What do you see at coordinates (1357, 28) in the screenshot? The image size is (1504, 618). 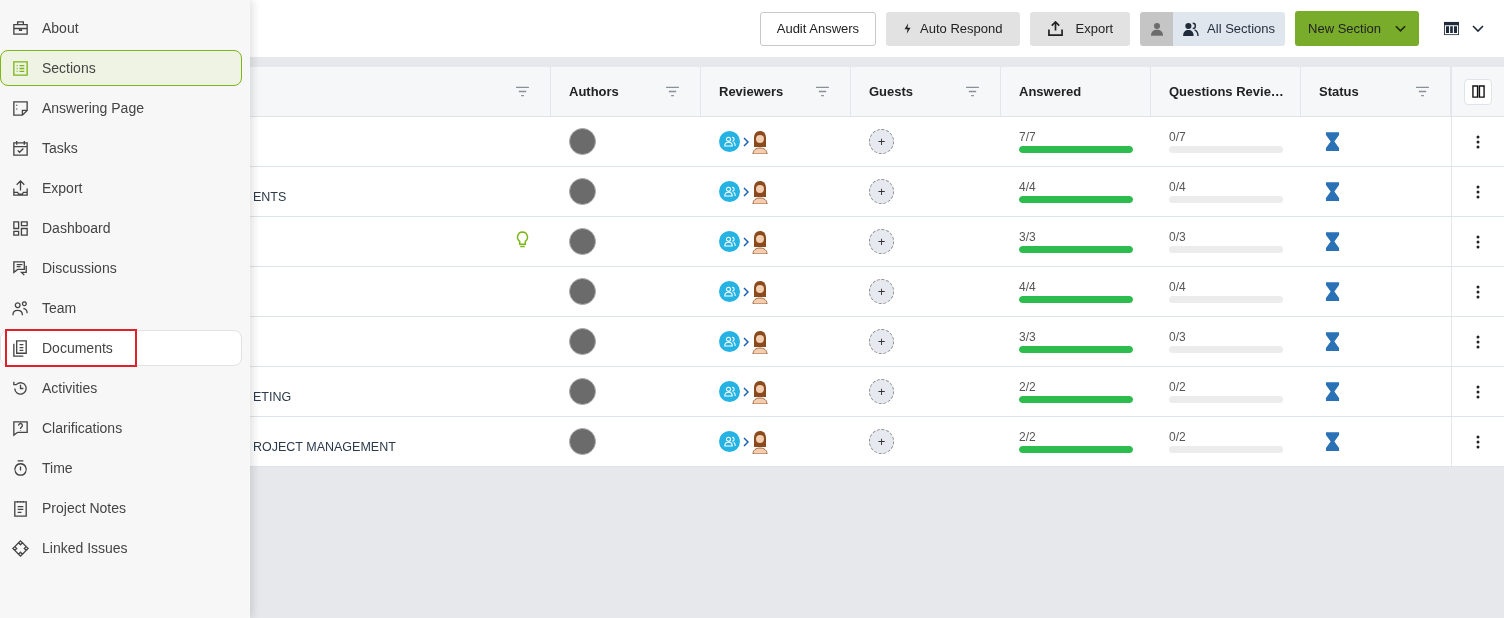 I see `new-section-button: New Section` at bounding box center [1357, 28].